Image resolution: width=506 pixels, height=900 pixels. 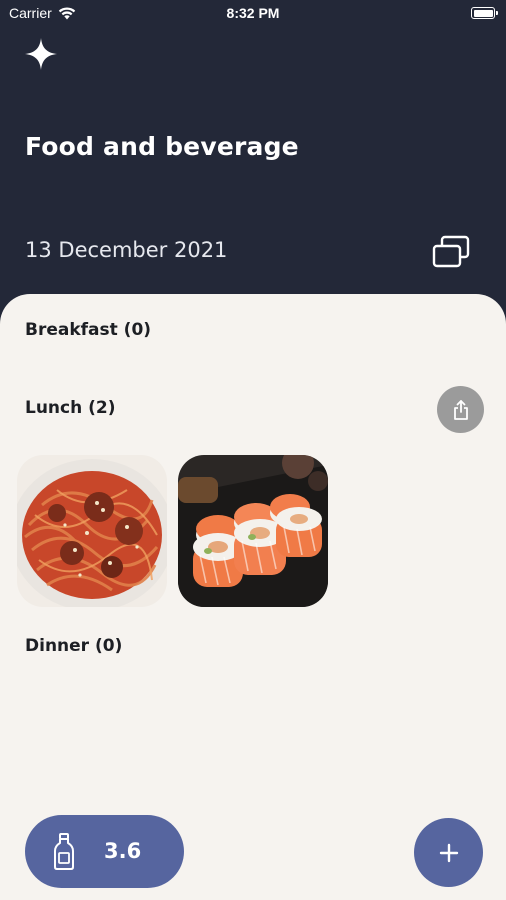 I want to click on page-title: Food and beverage, so click(x=162, y=146).